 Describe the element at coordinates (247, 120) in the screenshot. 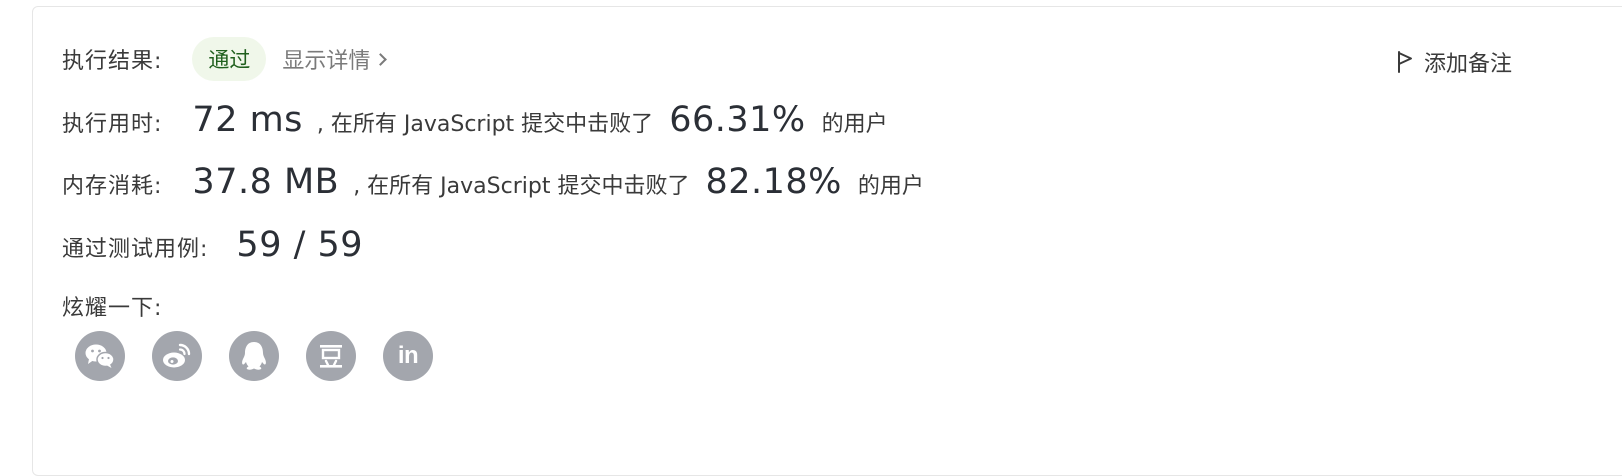

I see `runtime-value: 72 ms` at that location.